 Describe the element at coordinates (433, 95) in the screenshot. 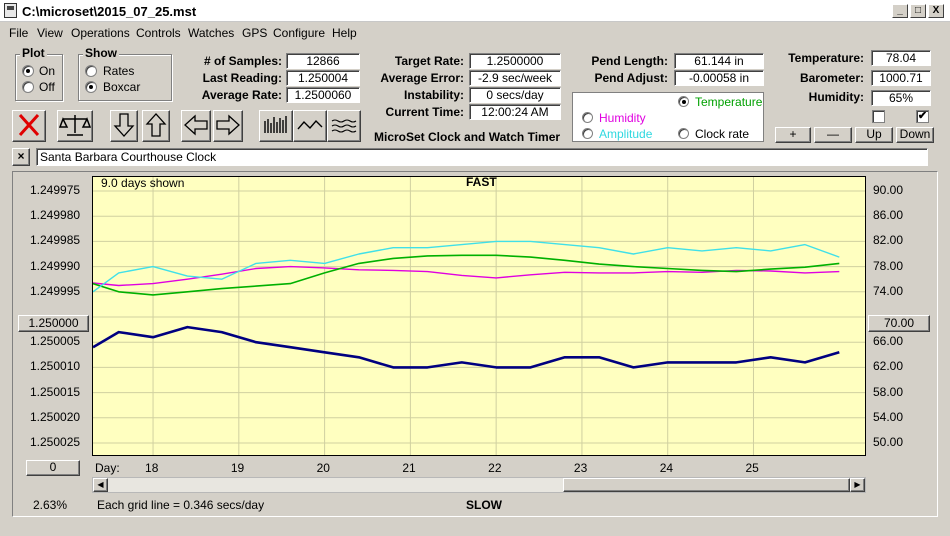

I see `instability-label: Instability:` at that location.